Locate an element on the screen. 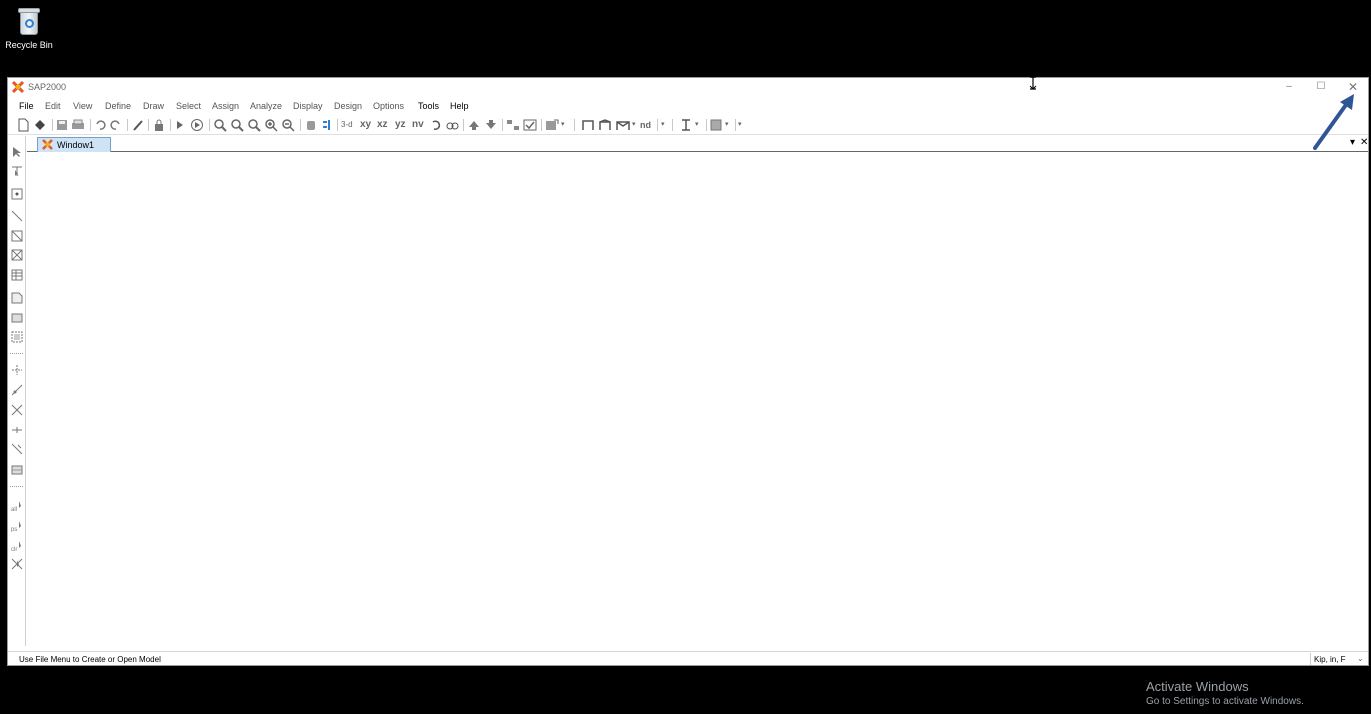 The height and width of the screenshot is (714, 1371). select-all-icon: all is located at coordinates (17, 506).